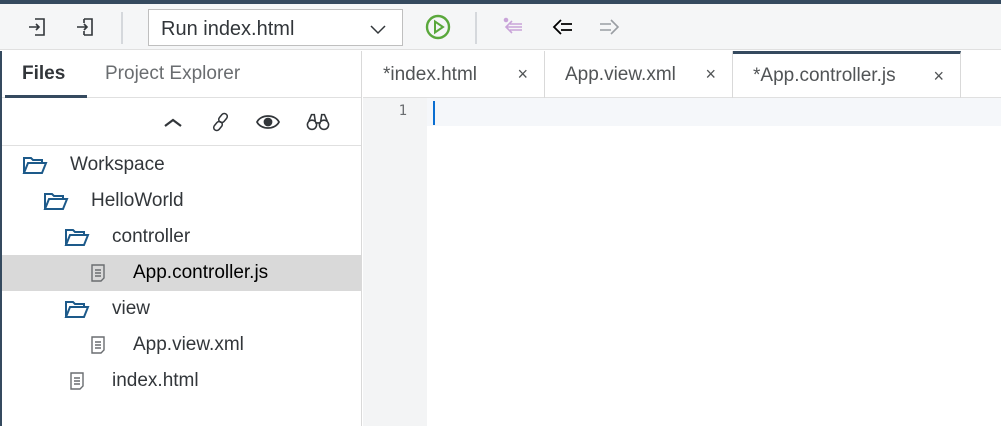 This screenshot has height=426, width=1001. Describe the element at coordinates (500, 27) in the screenshot. I see `toolbar: Run index.html` at that location.